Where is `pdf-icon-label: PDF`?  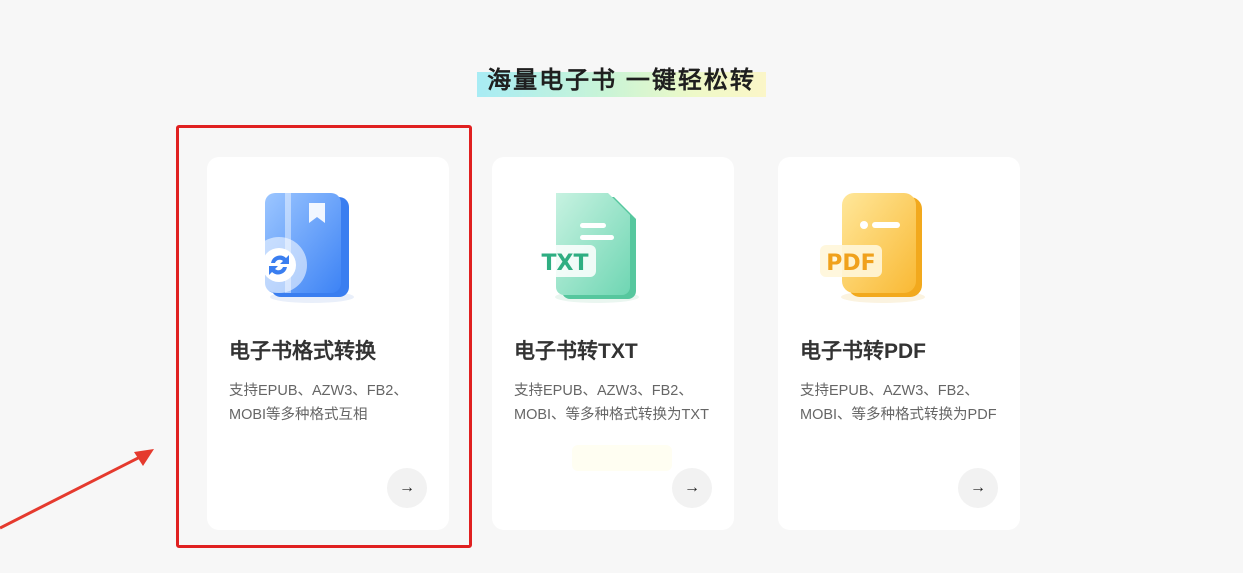
pdf-icon-label: PDF is located at coordinates (850, 263).